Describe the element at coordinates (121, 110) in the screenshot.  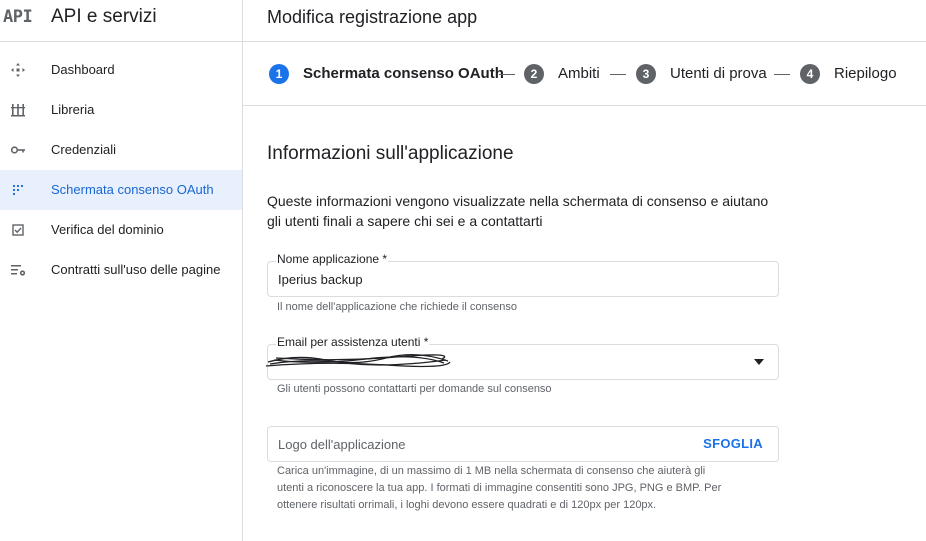
I see `sidebar-item-library: Libreria` at that location.